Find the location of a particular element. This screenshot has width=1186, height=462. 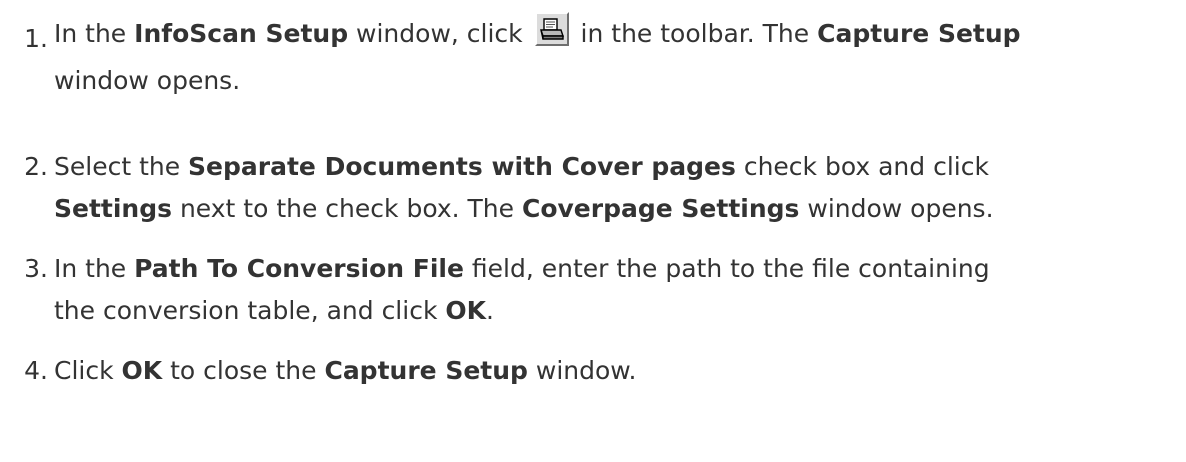

ui-term: Coverpage Settings is located at coordinates (660, 208).